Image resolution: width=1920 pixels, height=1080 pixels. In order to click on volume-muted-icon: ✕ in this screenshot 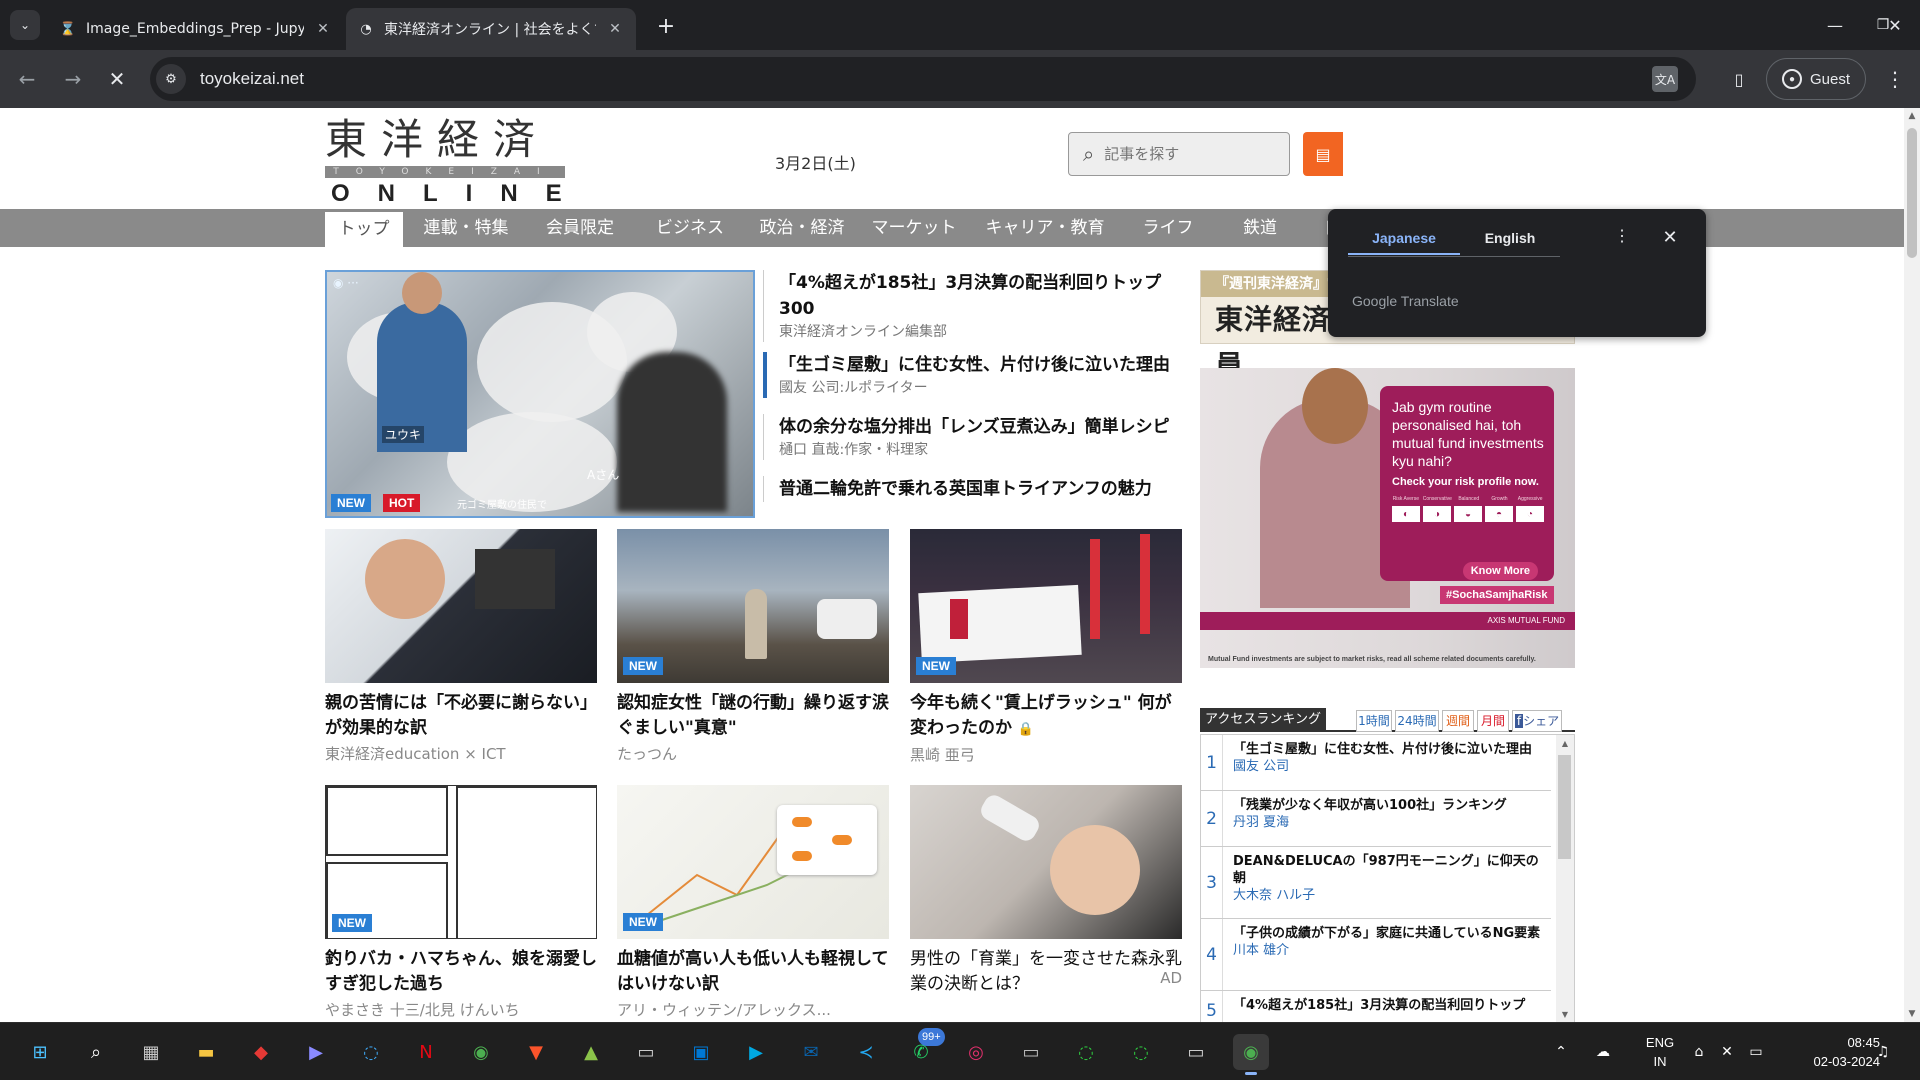, I will do `click(1727, 1051)`.